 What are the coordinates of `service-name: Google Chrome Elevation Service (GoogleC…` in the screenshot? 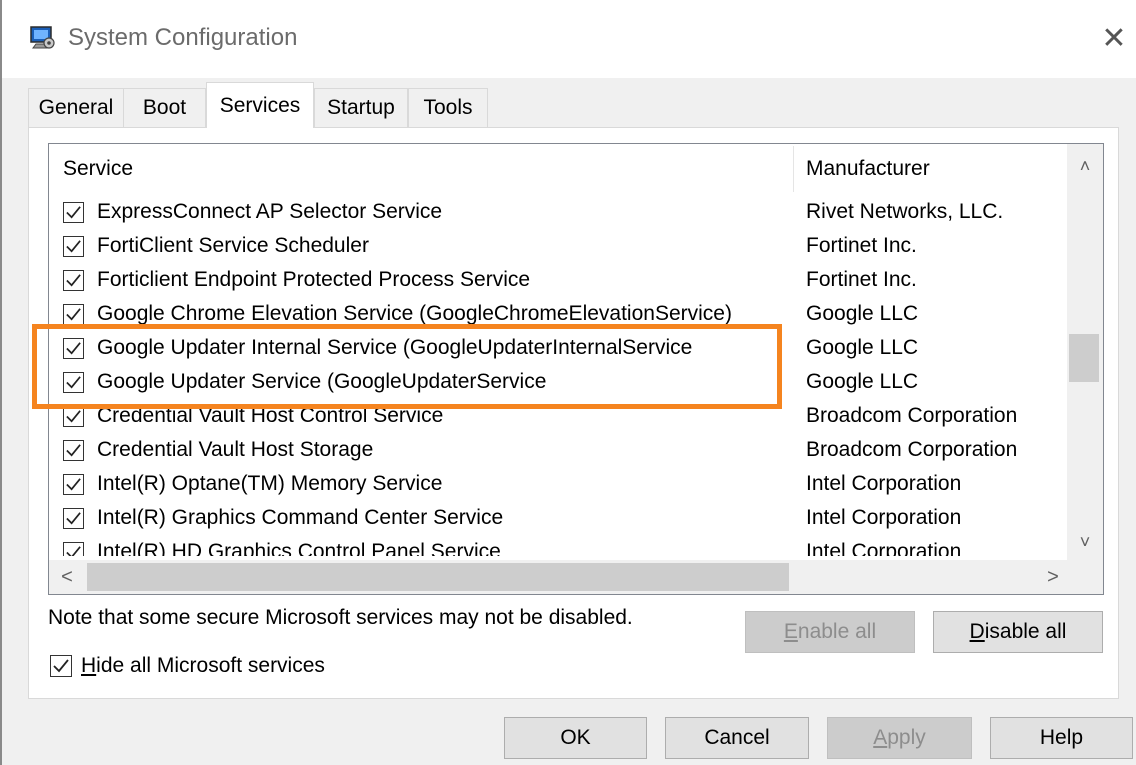 It's located at (414, 313).